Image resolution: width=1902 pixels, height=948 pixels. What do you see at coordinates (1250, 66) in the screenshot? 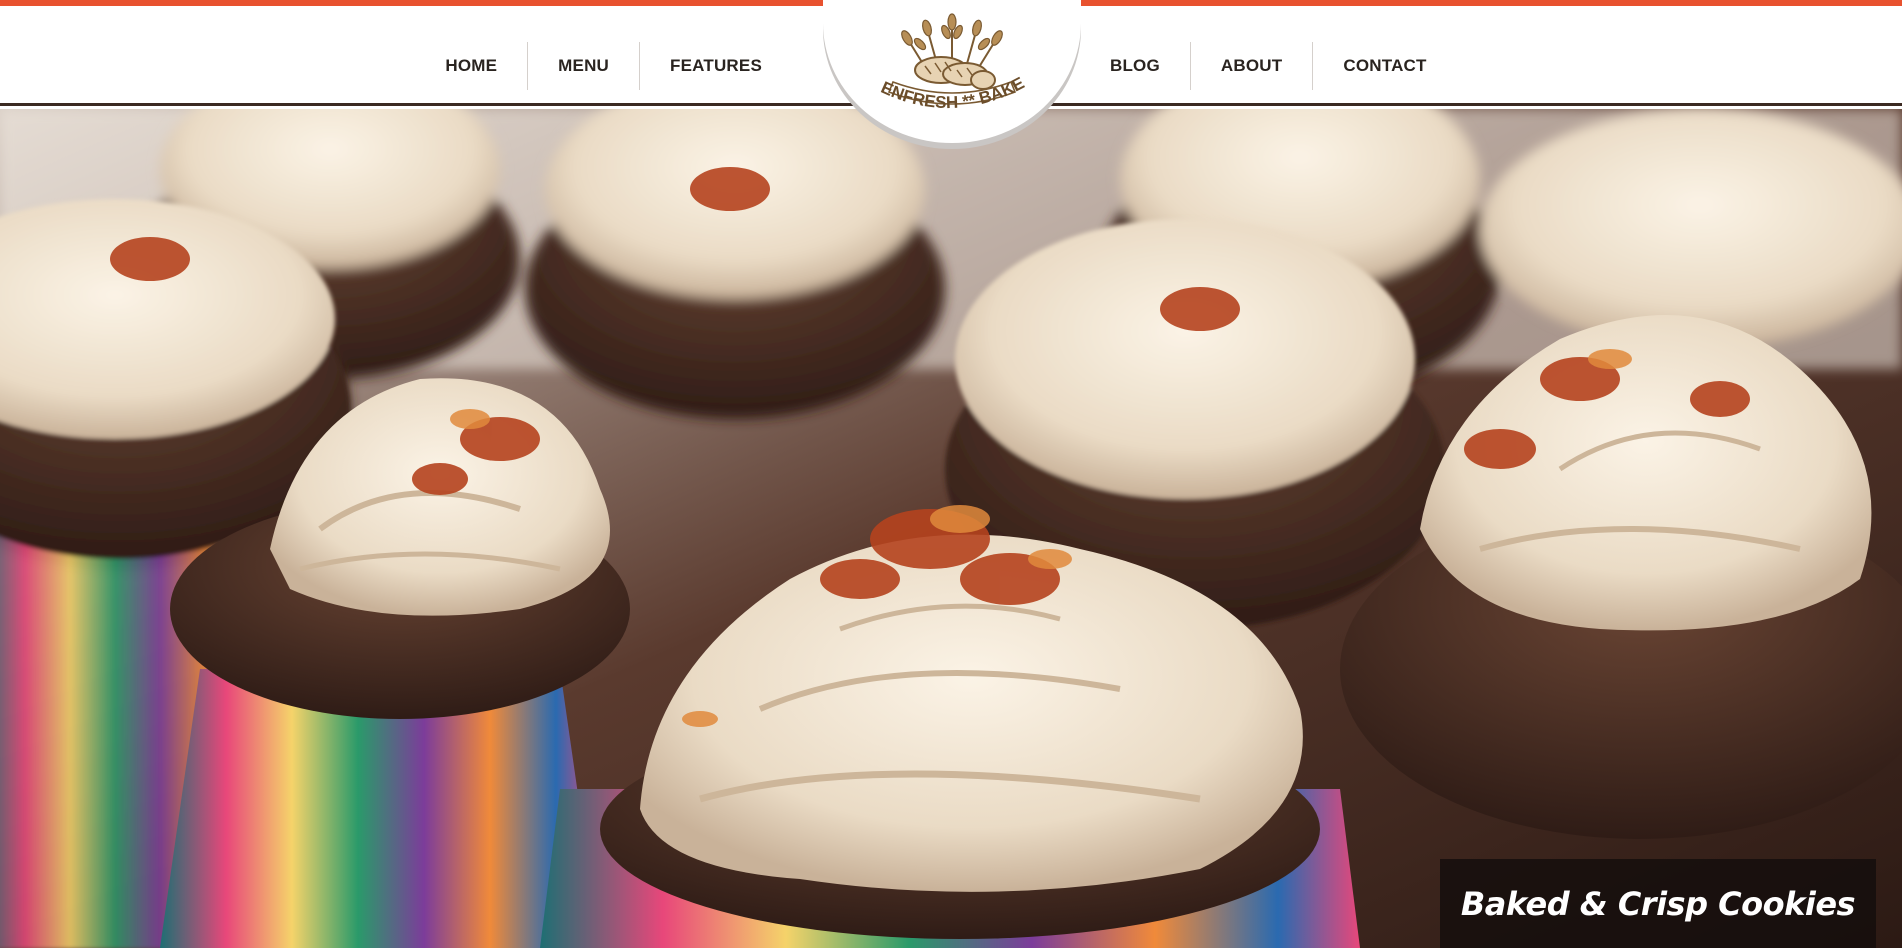
I see `nav-about-link: ABOUT` at bounding box center [1250, 66].